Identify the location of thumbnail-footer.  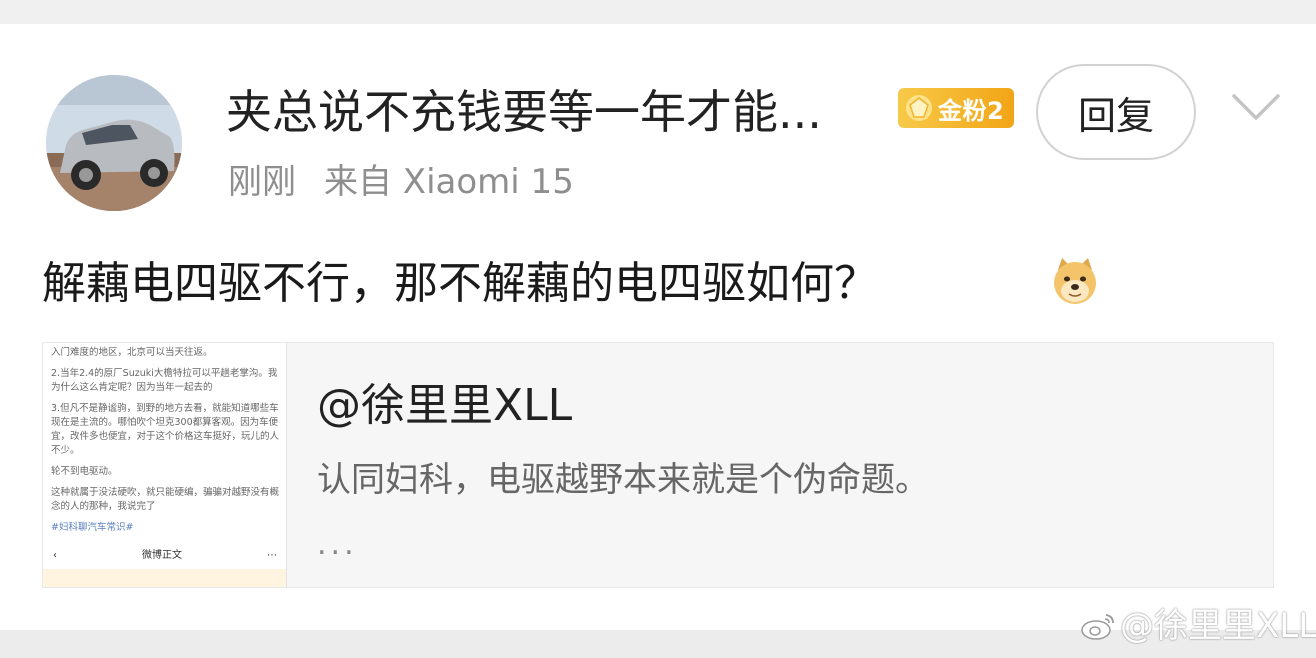
(164, 578).